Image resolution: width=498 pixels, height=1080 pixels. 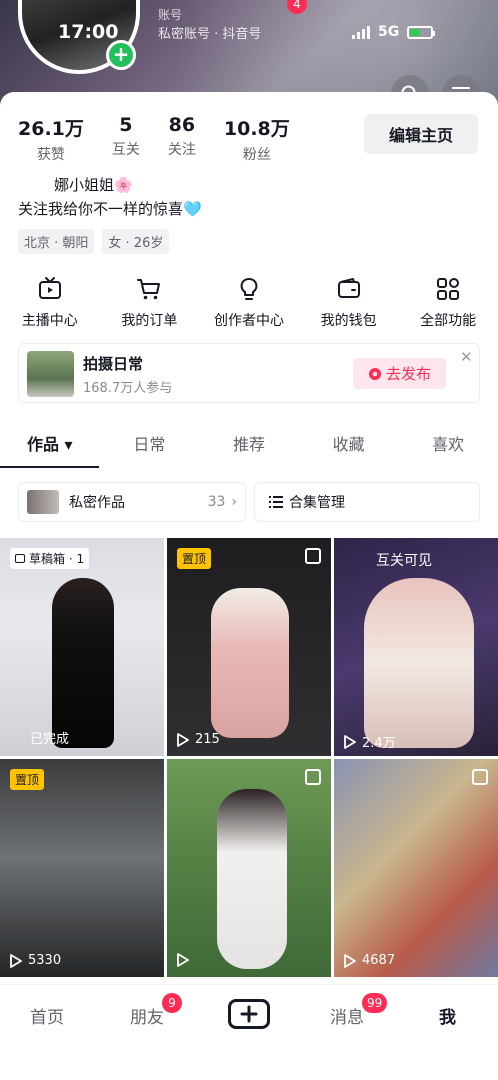 I want to click on wallet-icon, so click(x=348, y=288).